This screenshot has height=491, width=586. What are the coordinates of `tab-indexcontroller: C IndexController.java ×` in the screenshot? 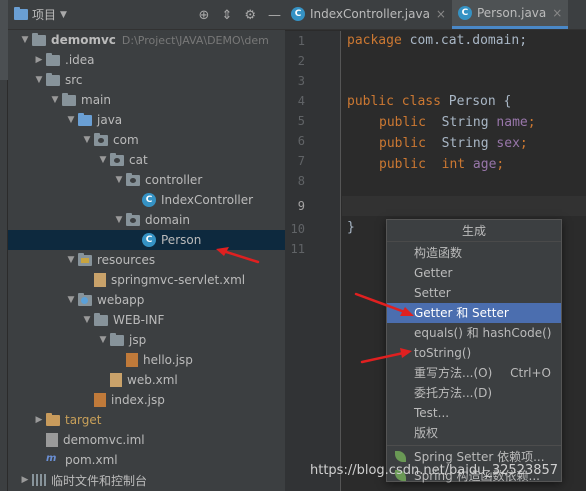 It's located at (368, 14).